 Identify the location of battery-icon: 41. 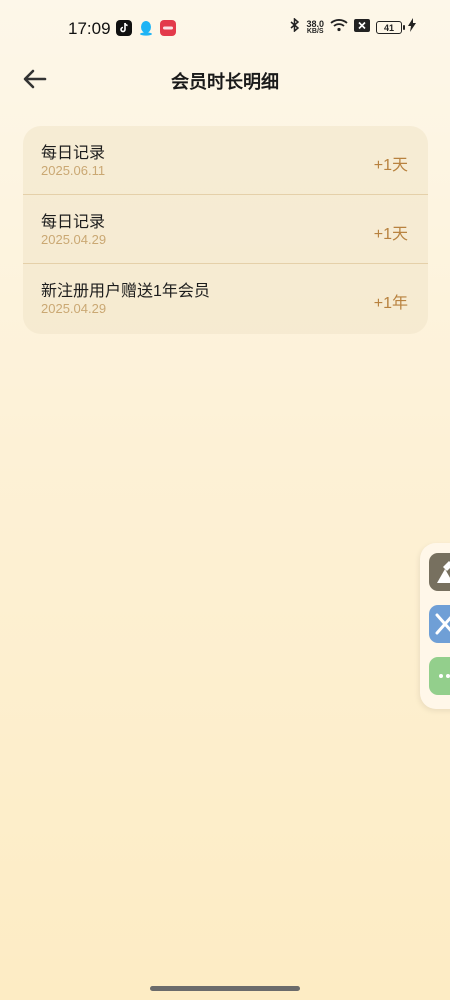
(390, 27).